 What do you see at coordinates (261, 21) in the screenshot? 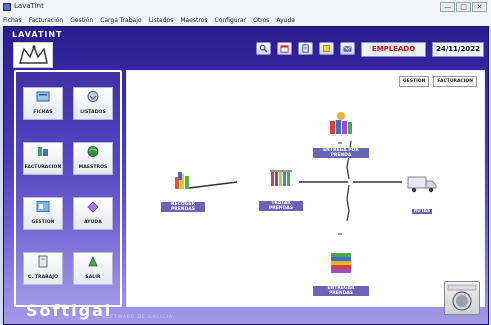
I see `menu-otros: Otros` at bounding box center [261, 21].